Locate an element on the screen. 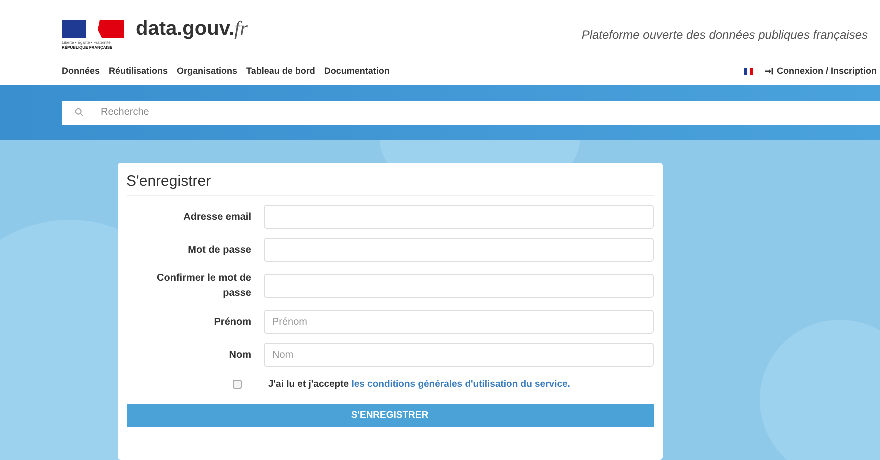  login-link: Connexion / Inscription is located at coordinates (826, 71).